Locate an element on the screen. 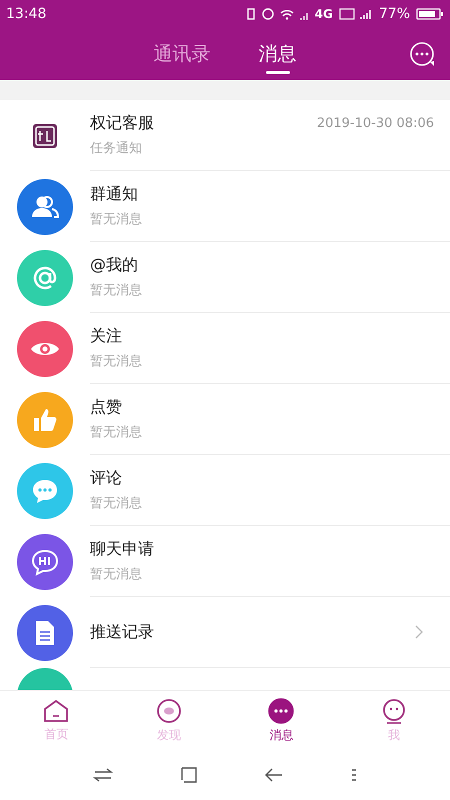  chat-icon is located at coordinates (281, 711).